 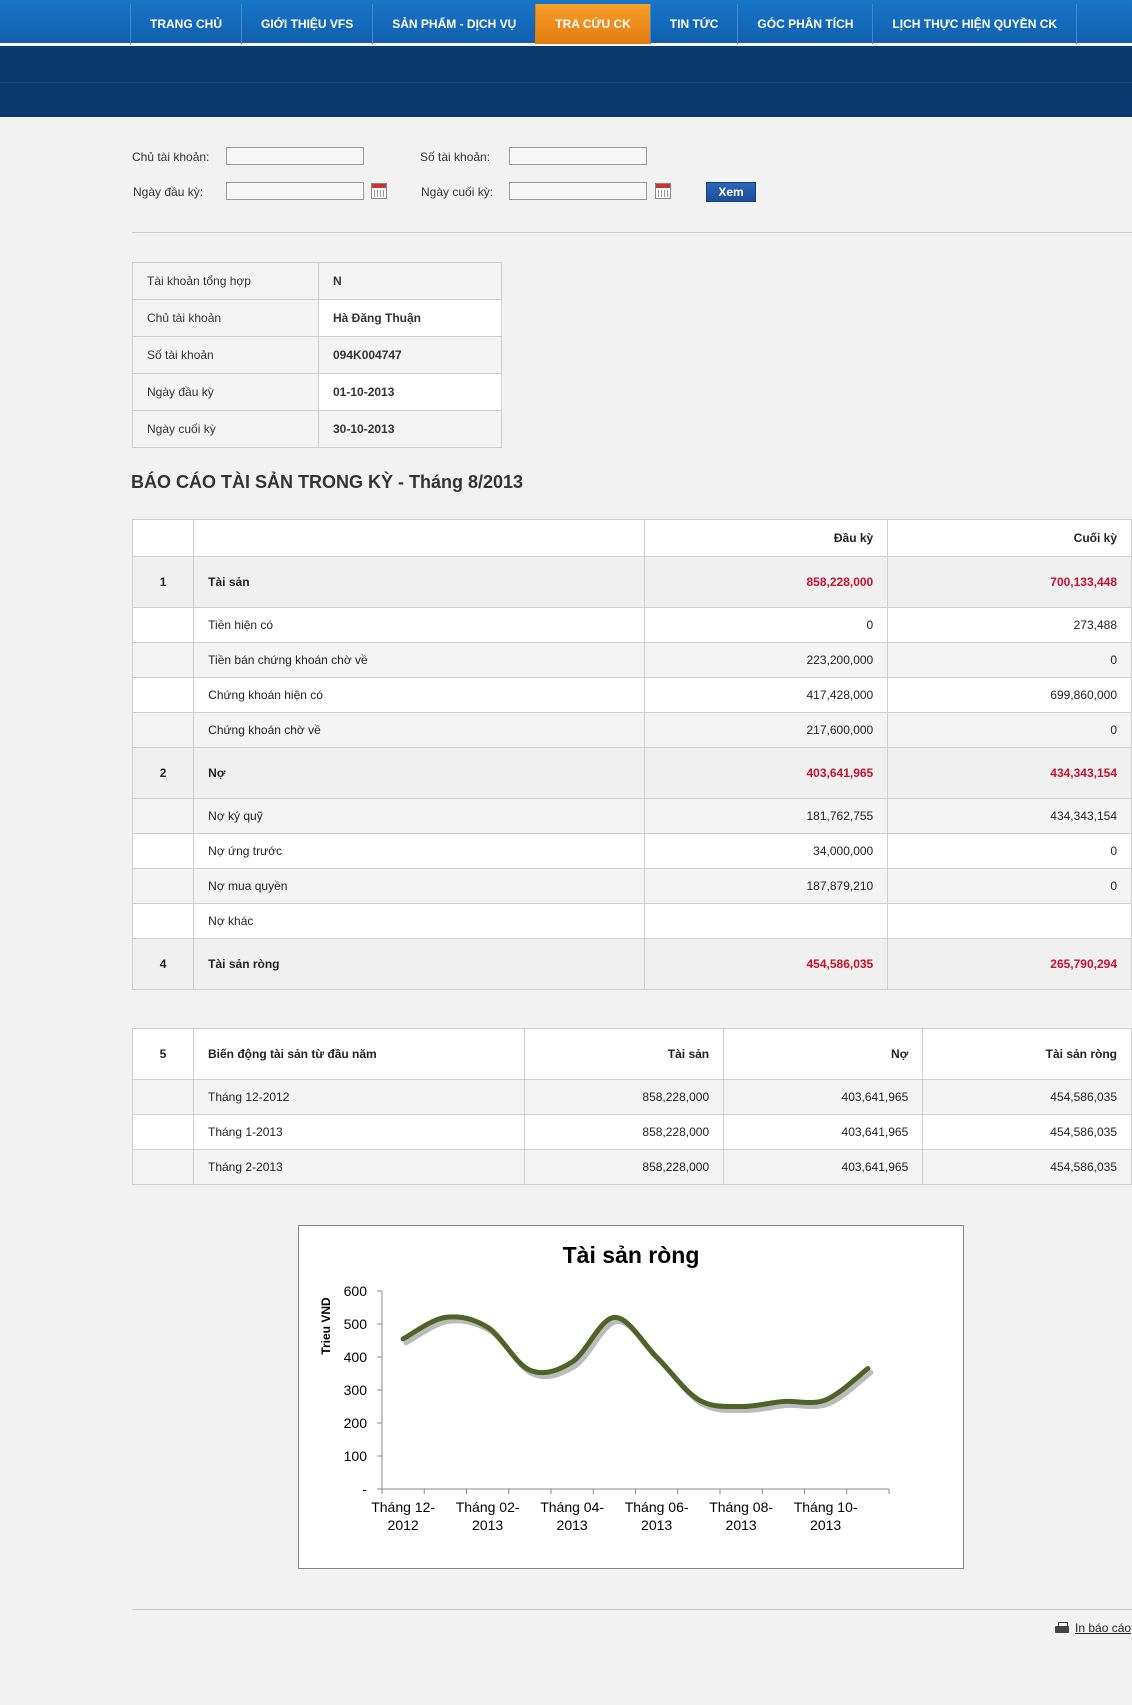 What do you see at coordinates (1009, 816) in the screenshot?
I see `value-end: 434,343,154` at bounding box center [1009, 816].